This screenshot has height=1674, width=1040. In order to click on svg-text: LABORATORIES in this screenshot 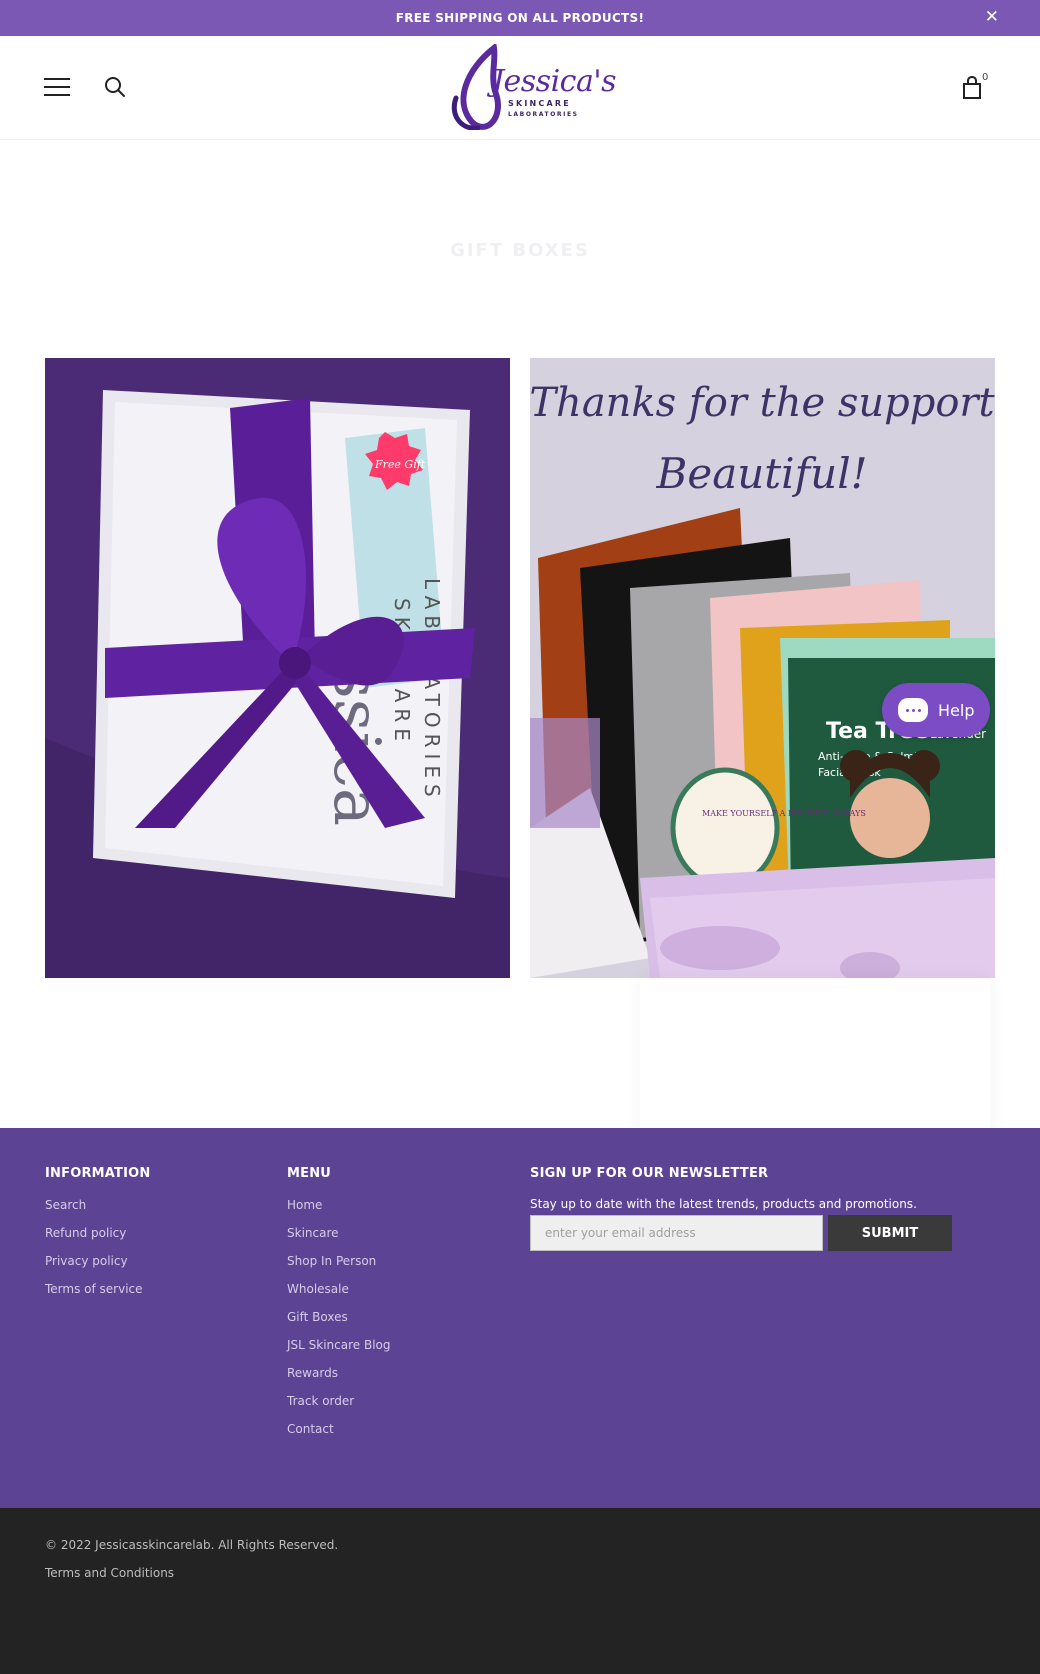, I will do `click(432, 690)`.